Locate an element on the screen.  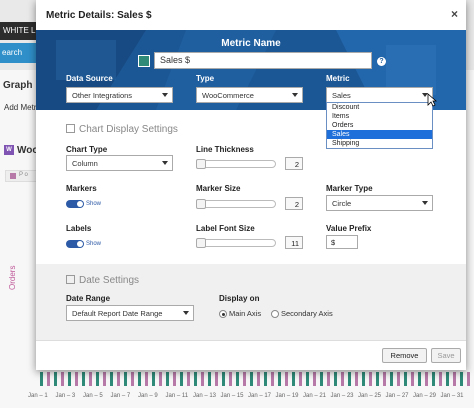
date-range-select: Default Report Date Range is located at coordinates (130, 313).